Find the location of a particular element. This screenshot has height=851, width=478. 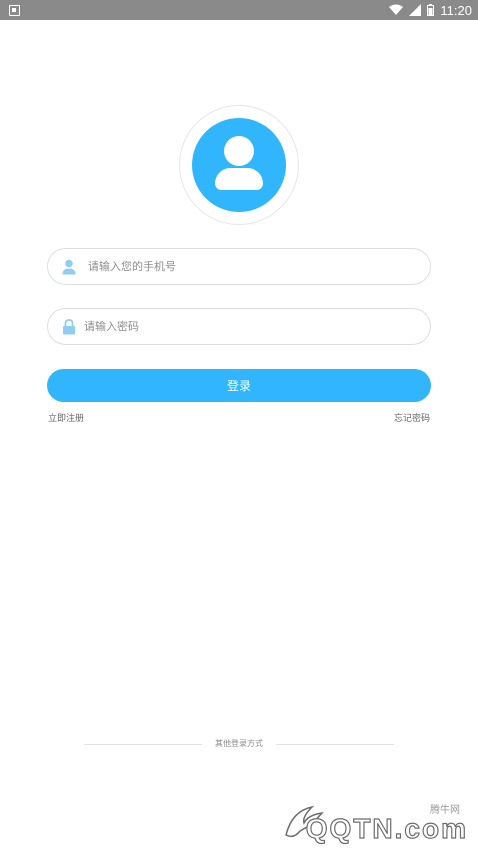

divider-right is located at coordinates (335, 744).